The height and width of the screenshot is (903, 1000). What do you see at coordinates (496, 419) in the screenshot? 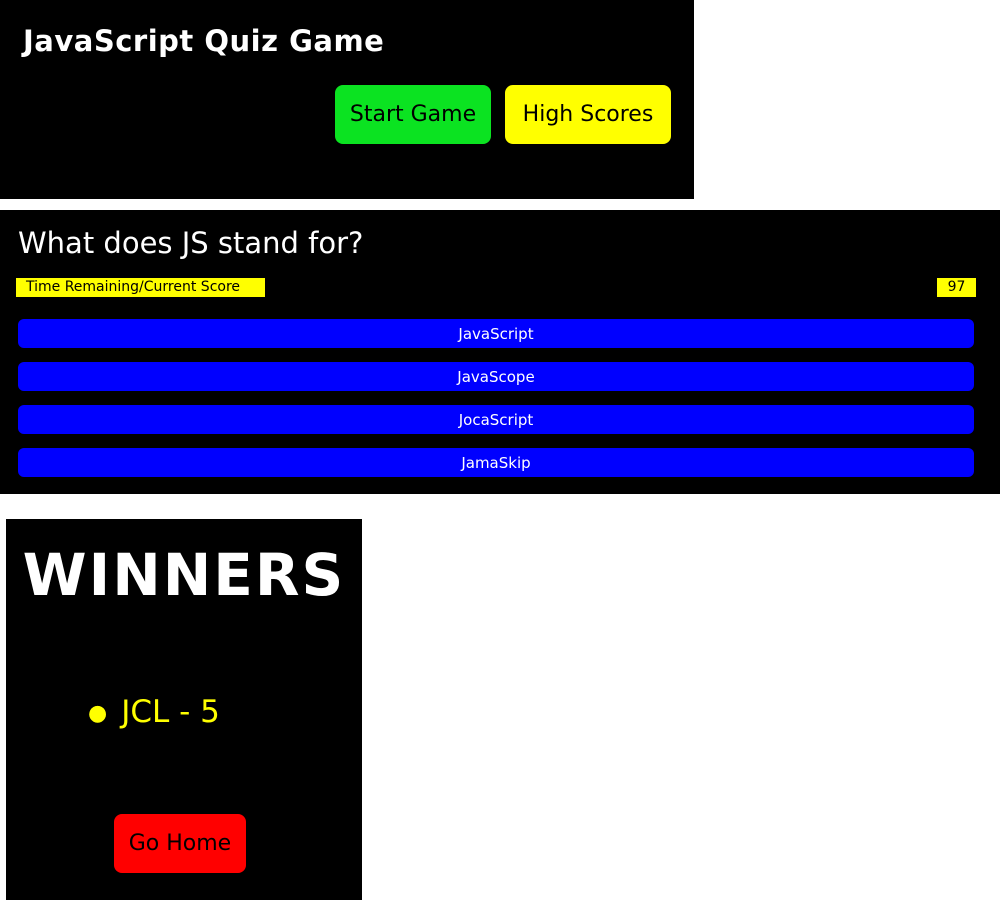
I see `answer-button-3: JocaScript` at bounding box center [496, 419].